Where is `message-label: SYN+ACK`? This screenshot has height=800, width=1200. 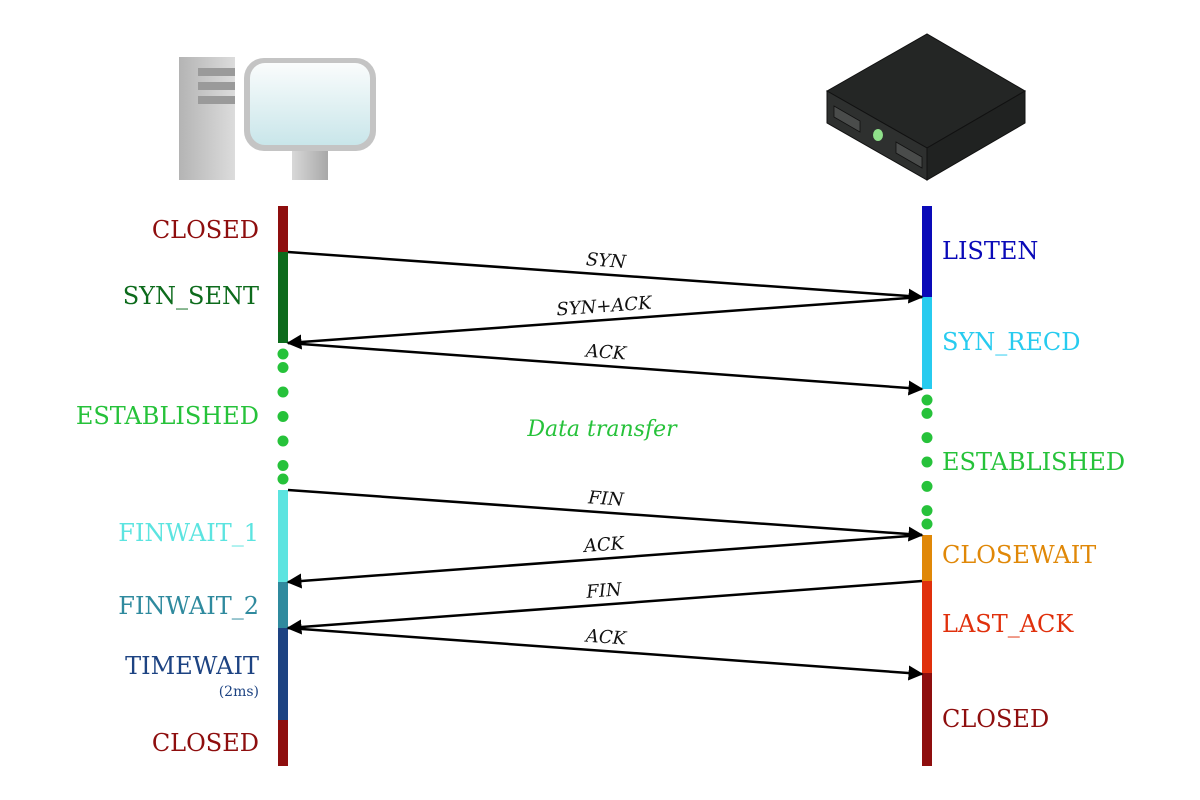 message-label: SYN+ACK is located at coordinates (605, 307).